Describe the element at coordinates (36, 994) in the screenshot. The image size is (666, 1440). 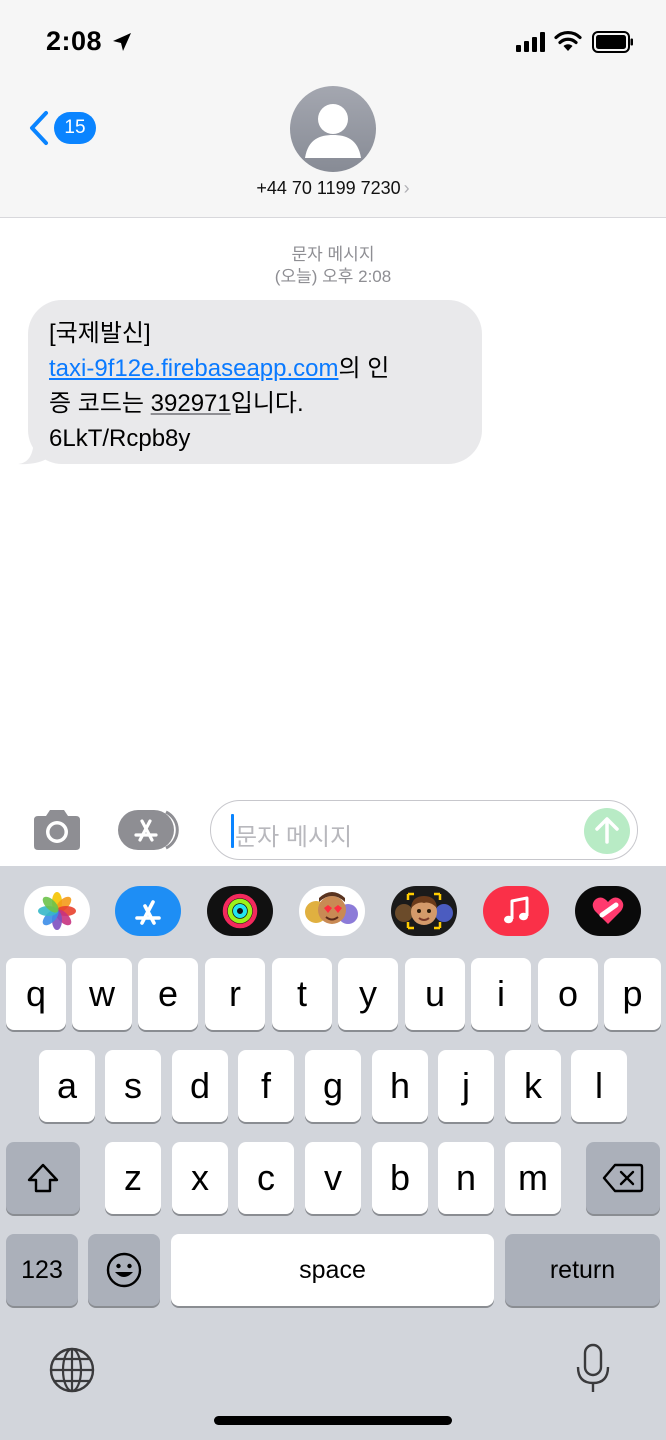
I see `key-q: q` at that location.